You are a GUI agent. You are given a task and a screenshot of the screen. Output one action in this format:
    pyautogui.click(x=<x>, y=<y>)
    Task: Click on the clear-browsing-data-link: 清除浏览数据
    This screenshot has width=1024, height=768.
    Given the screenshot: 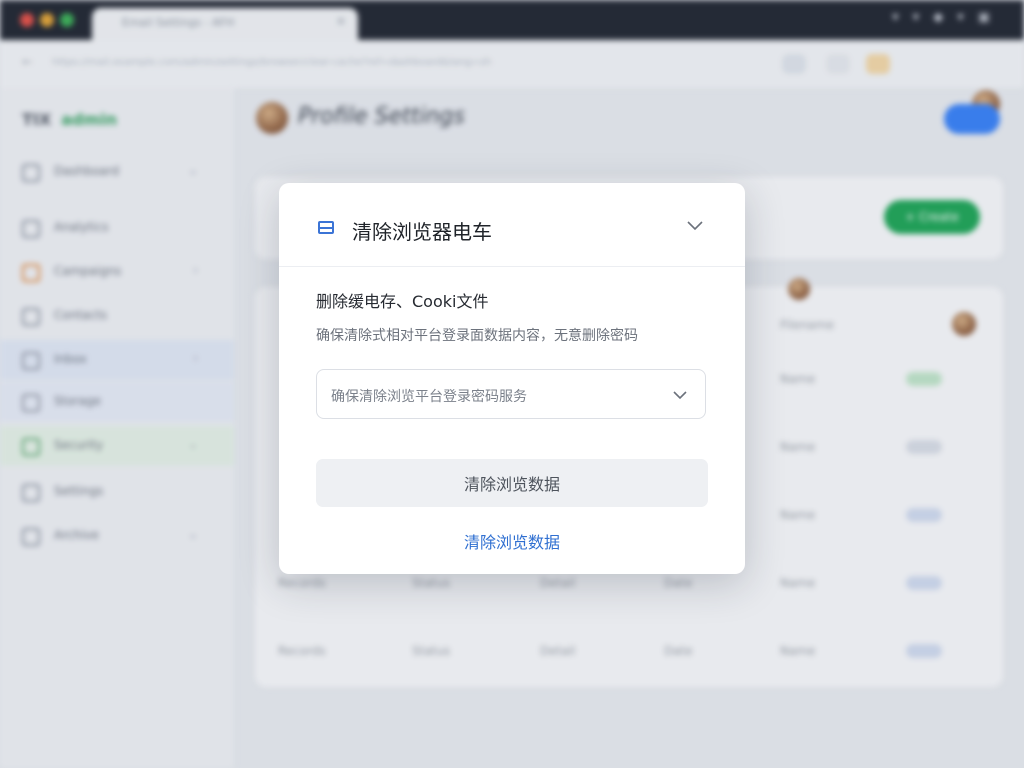 What is the action you would take?
    pyautogui.click(x=512, y=541)
    